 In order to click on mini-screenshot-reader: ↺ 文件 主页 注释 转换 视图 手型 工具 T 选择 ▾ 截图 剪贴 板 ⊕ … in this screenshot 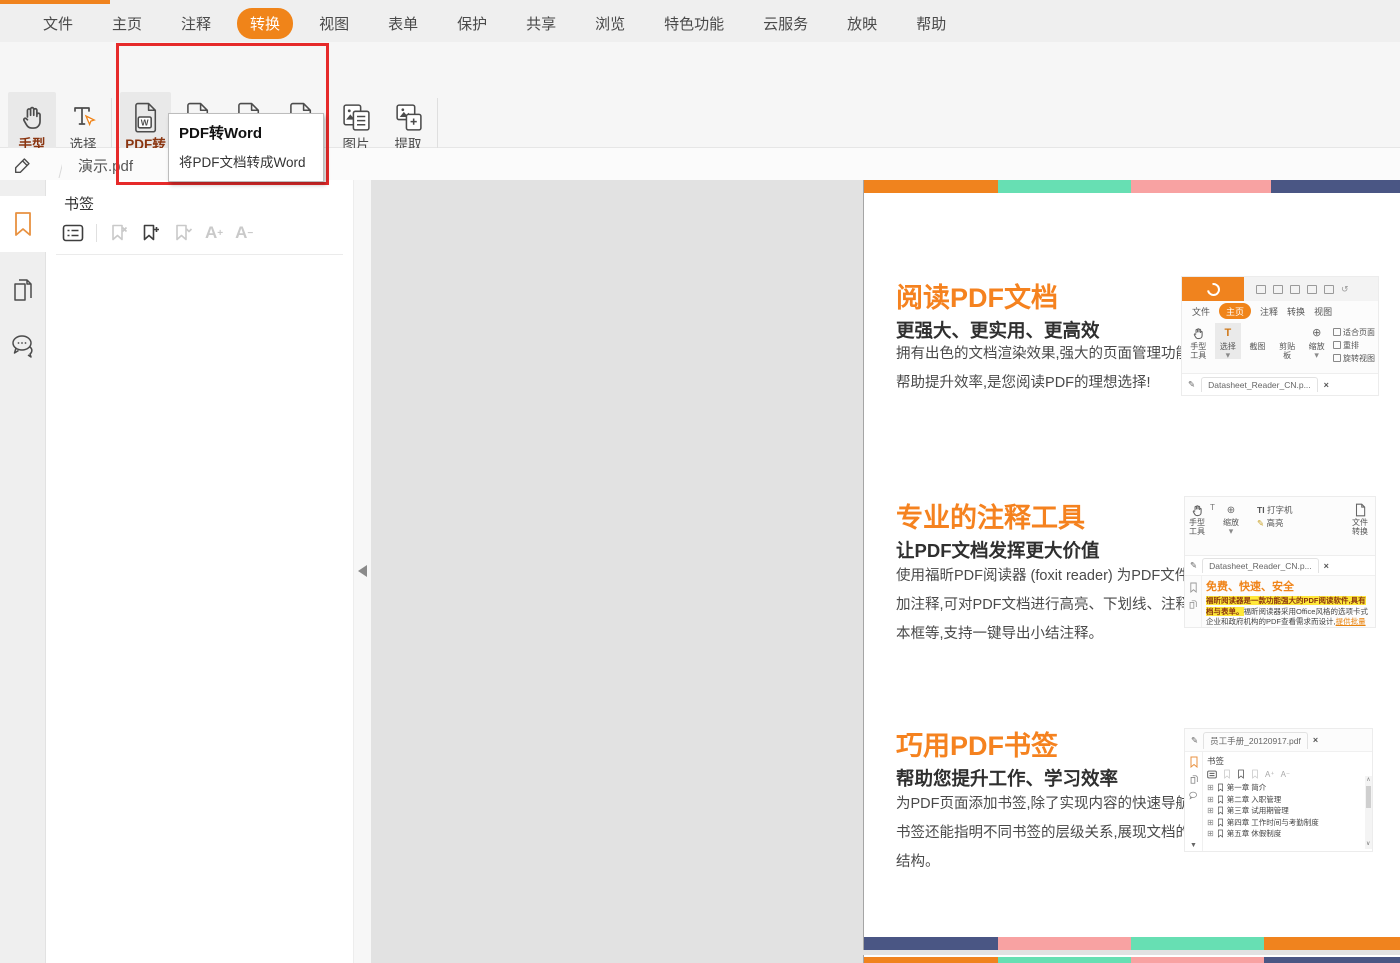, I will do `click(1280, 336)`.